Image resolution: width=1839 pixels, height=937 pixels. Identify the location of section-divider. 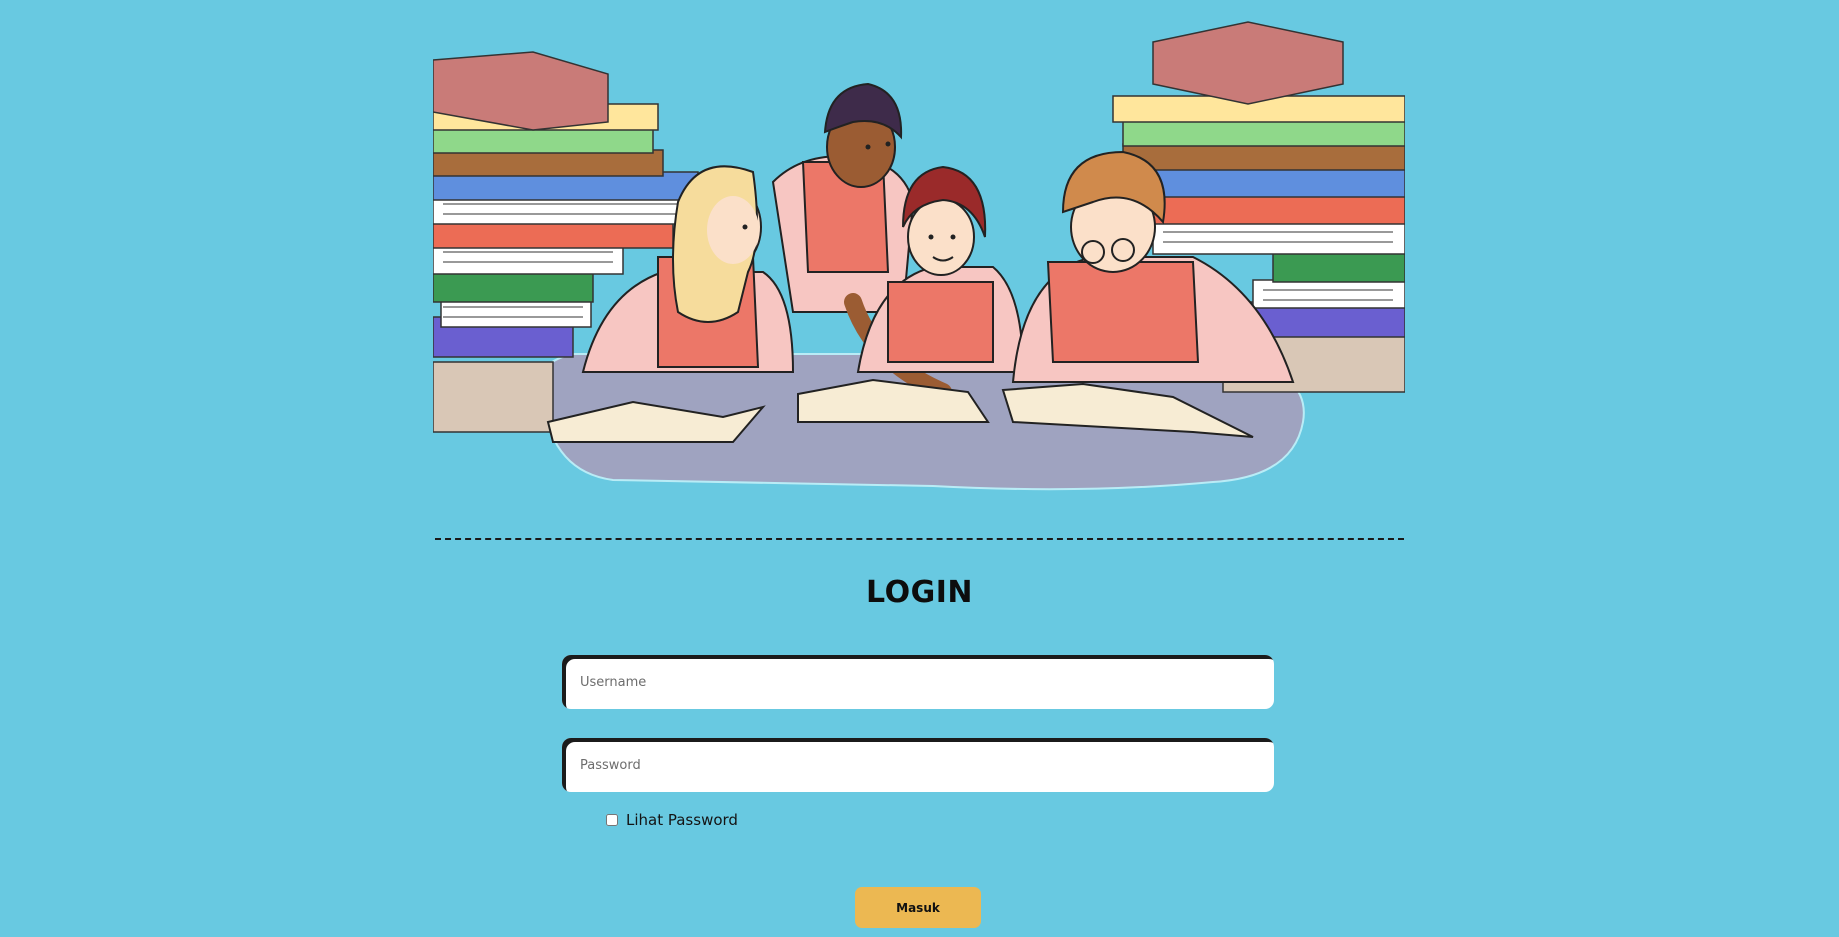
(919, 539).